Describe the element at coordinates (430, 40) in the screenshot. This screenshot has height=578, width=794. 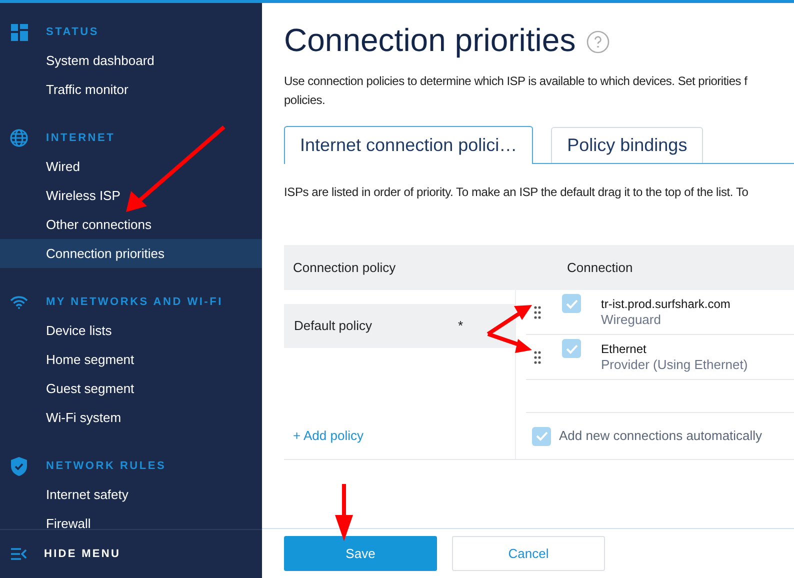
I see `page-title: Connection priorities` at that location.